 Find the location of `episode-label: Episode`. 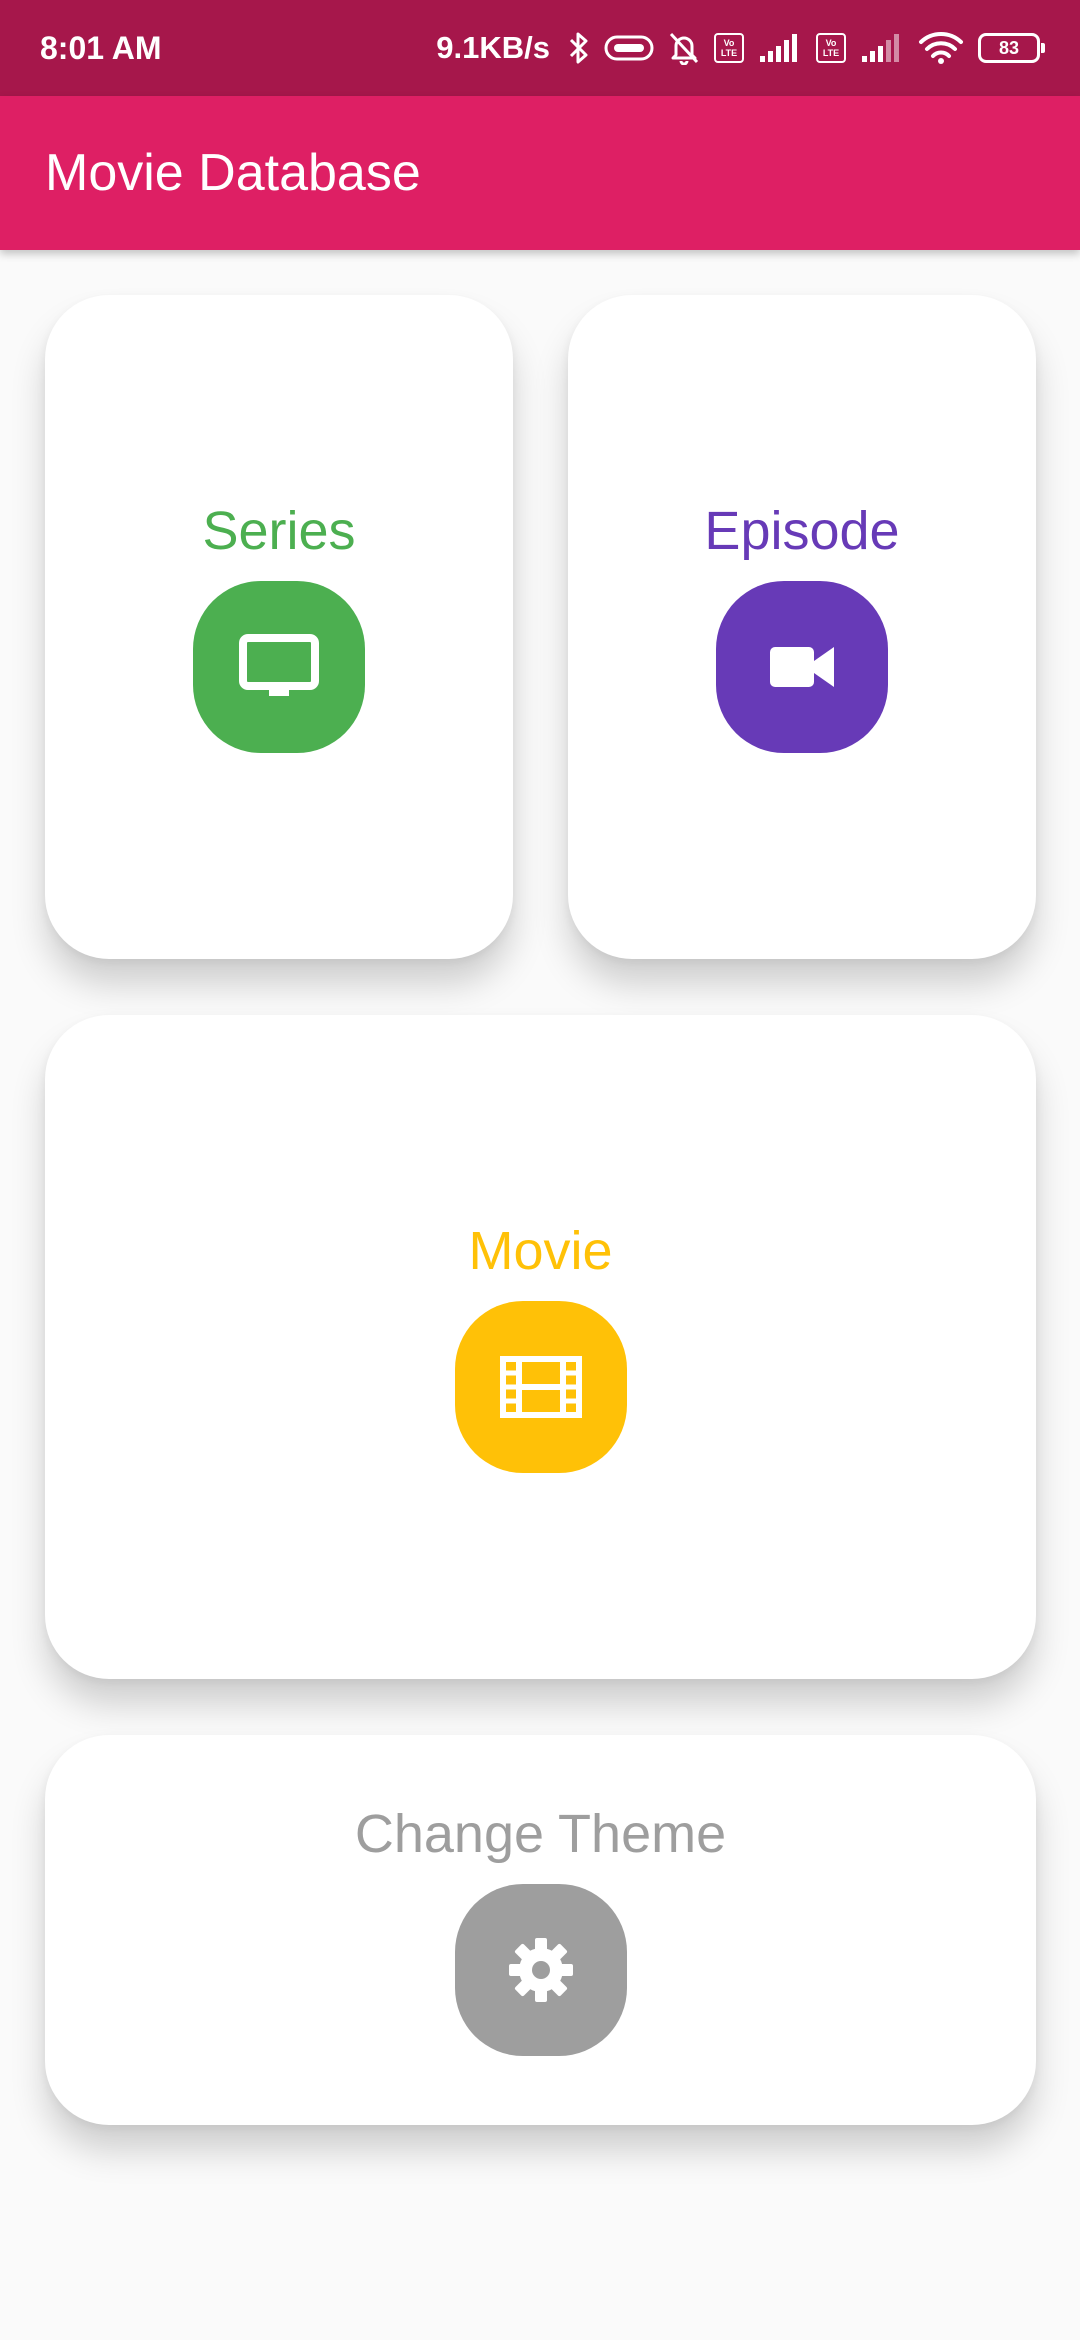

episode-label: Episode is located at coordinates (802, 531).